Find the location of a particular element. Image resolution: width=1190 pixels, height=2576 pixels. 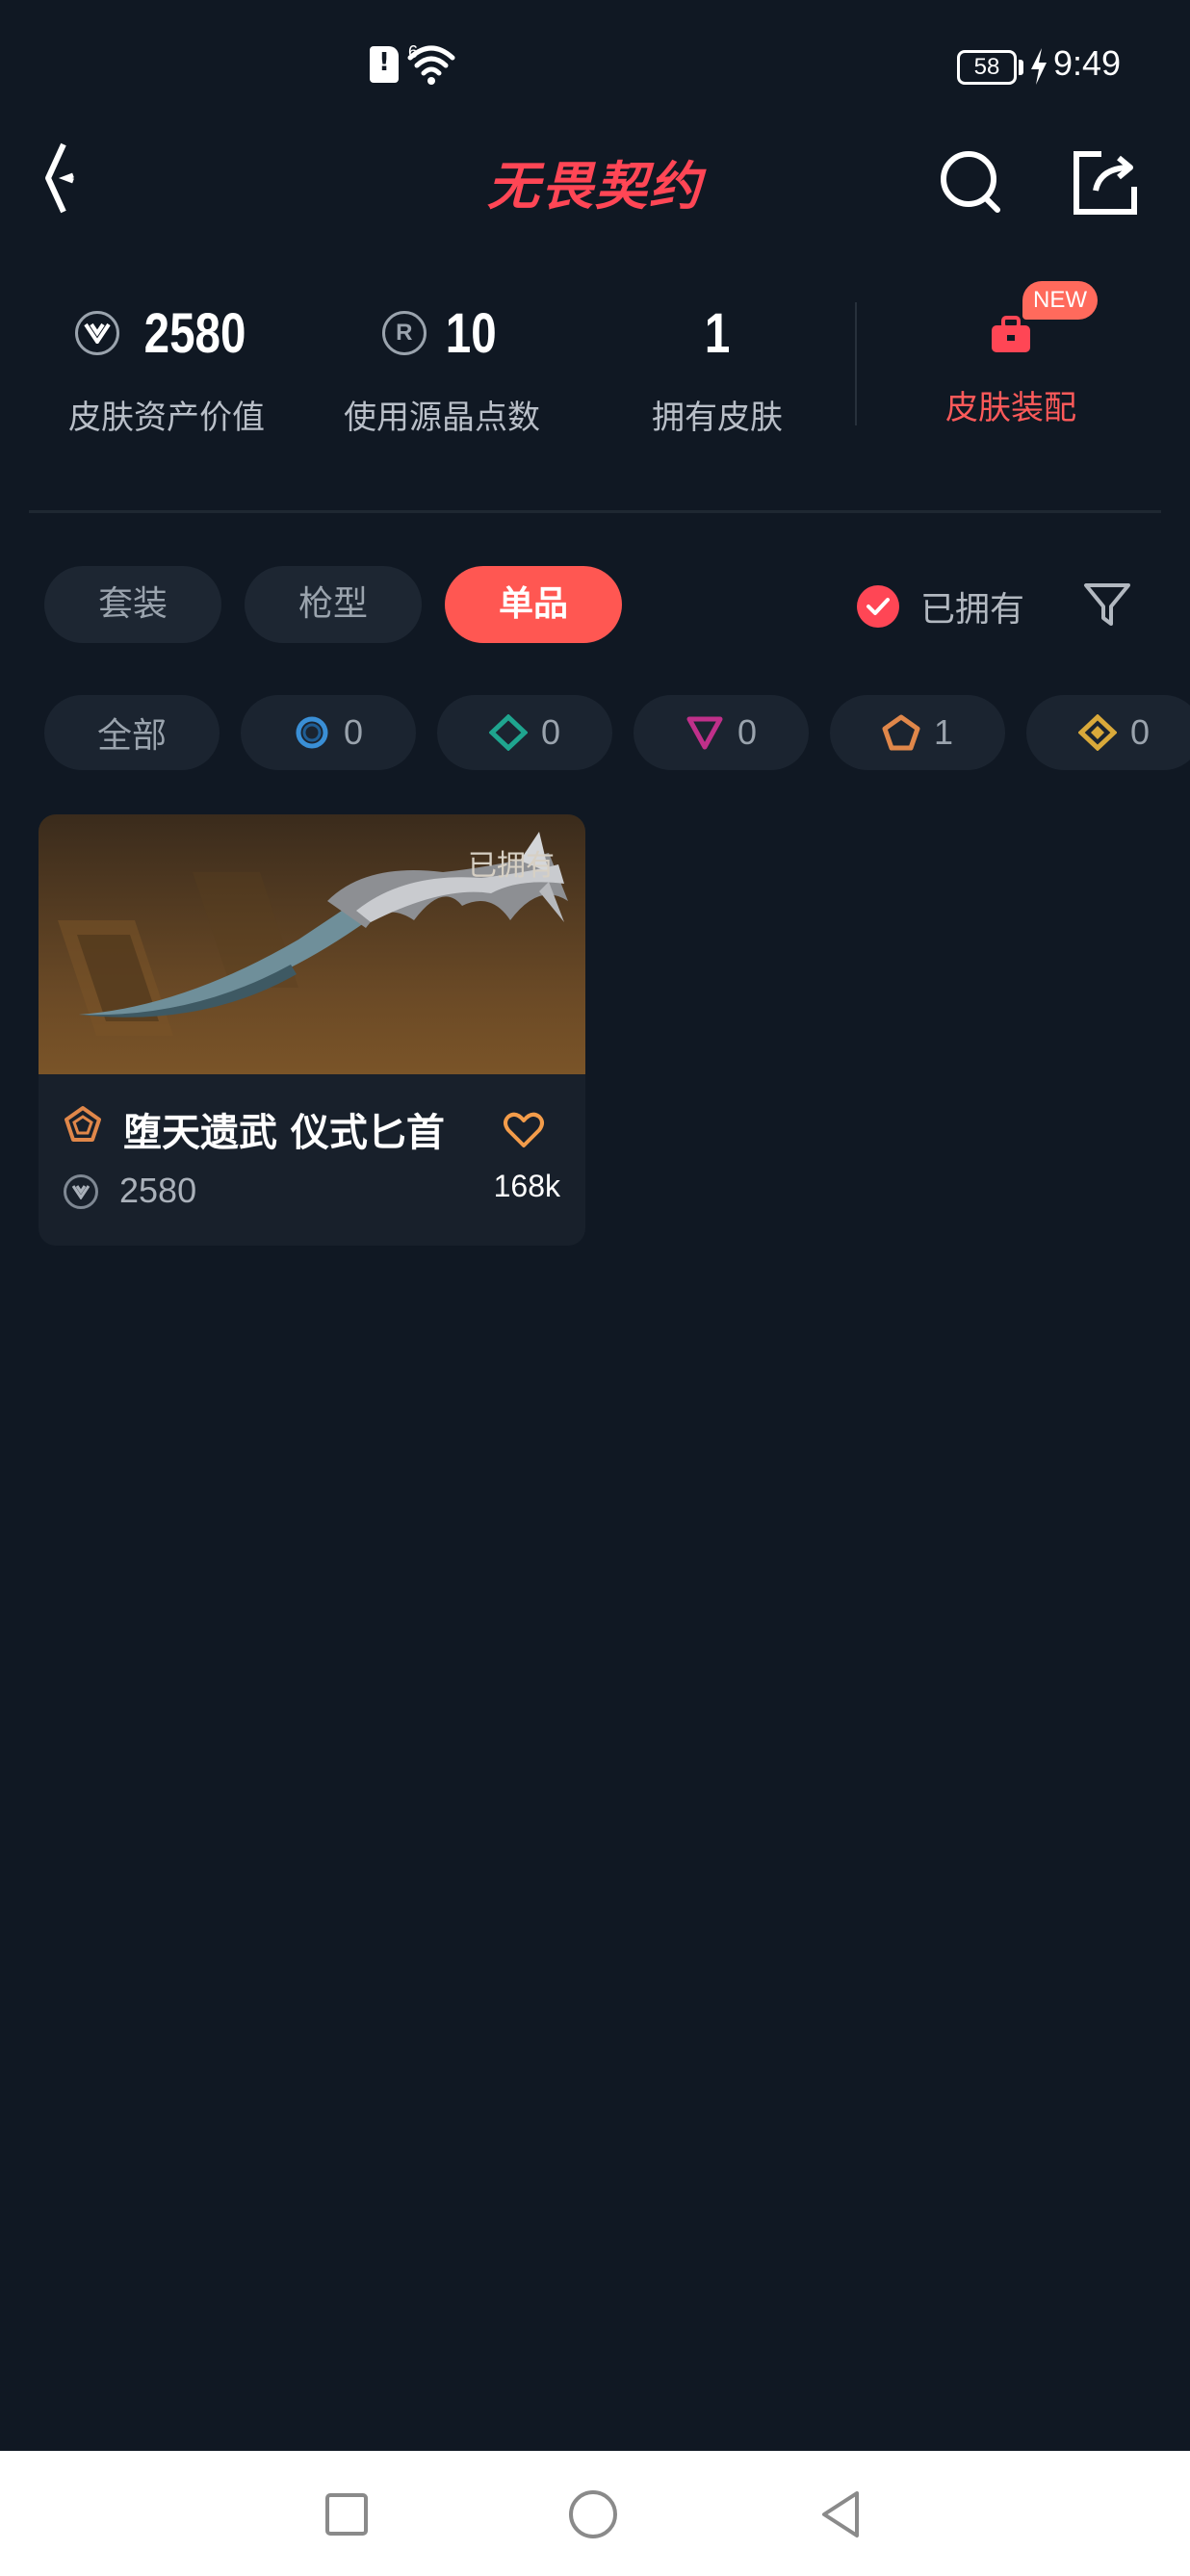

tab-items: 单品 is located at coordinates (534, 604).